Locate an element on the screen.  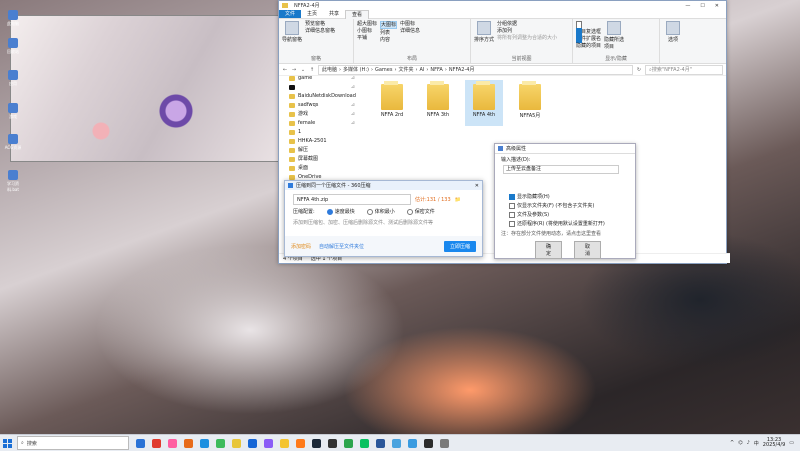
preview-pane-button: 预览窗格 is located at coordinates (320, 24).